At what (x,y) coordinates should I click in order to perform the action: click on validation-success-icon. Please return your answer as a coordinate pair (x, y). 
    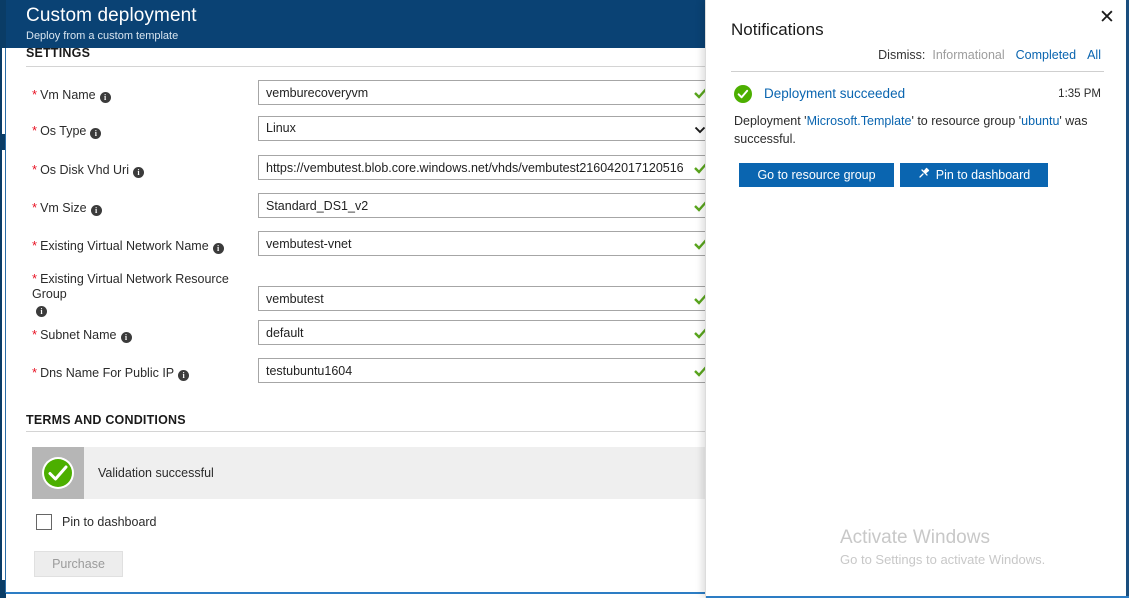
    Looking at the image, I should click on (58, 473).